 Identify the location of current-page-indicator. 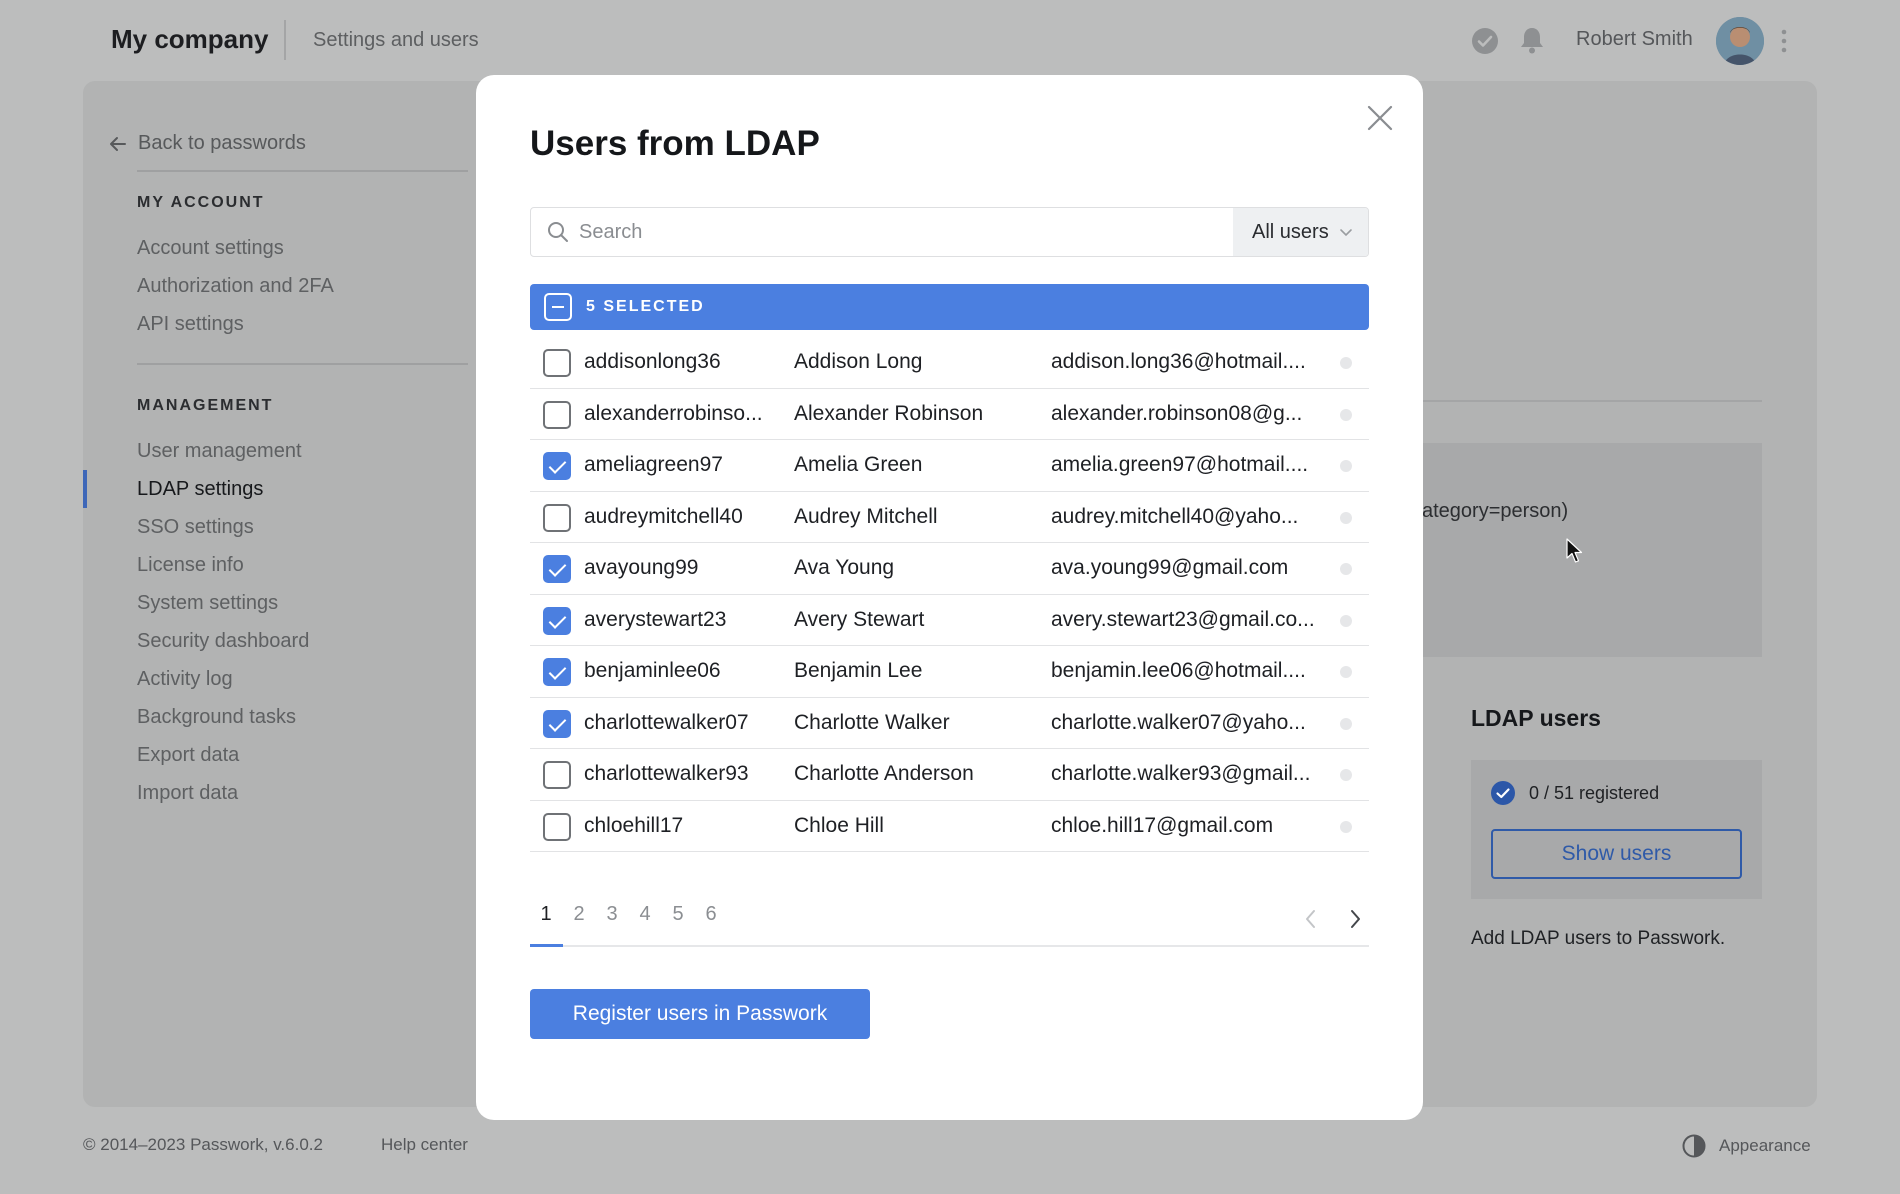
(546, 945).